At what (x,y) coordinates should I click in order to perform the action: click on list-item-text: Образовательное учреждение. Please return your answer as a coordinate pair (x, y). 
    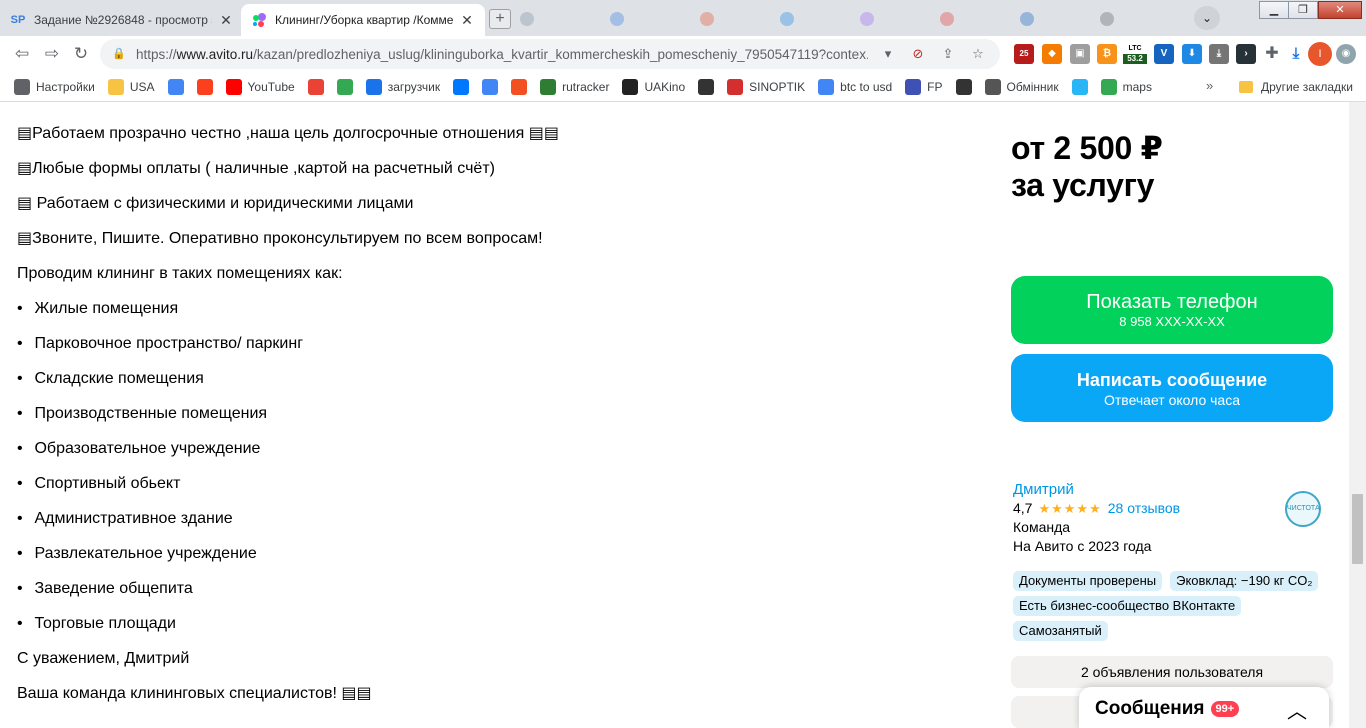
    Looking at the image, I should click on (147, 448).